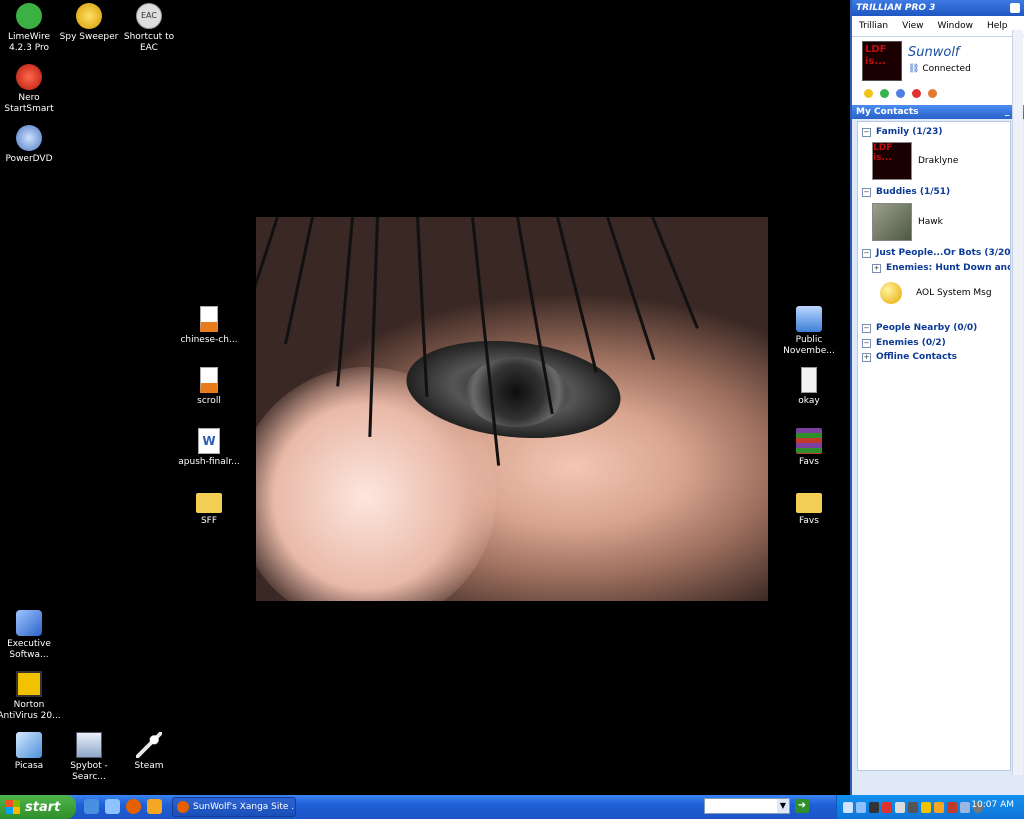 This screenshot has width=1024, height=819. Describe the element at coordinates (29, 745) in the screenshot. I see `picasa-icon` at that location.